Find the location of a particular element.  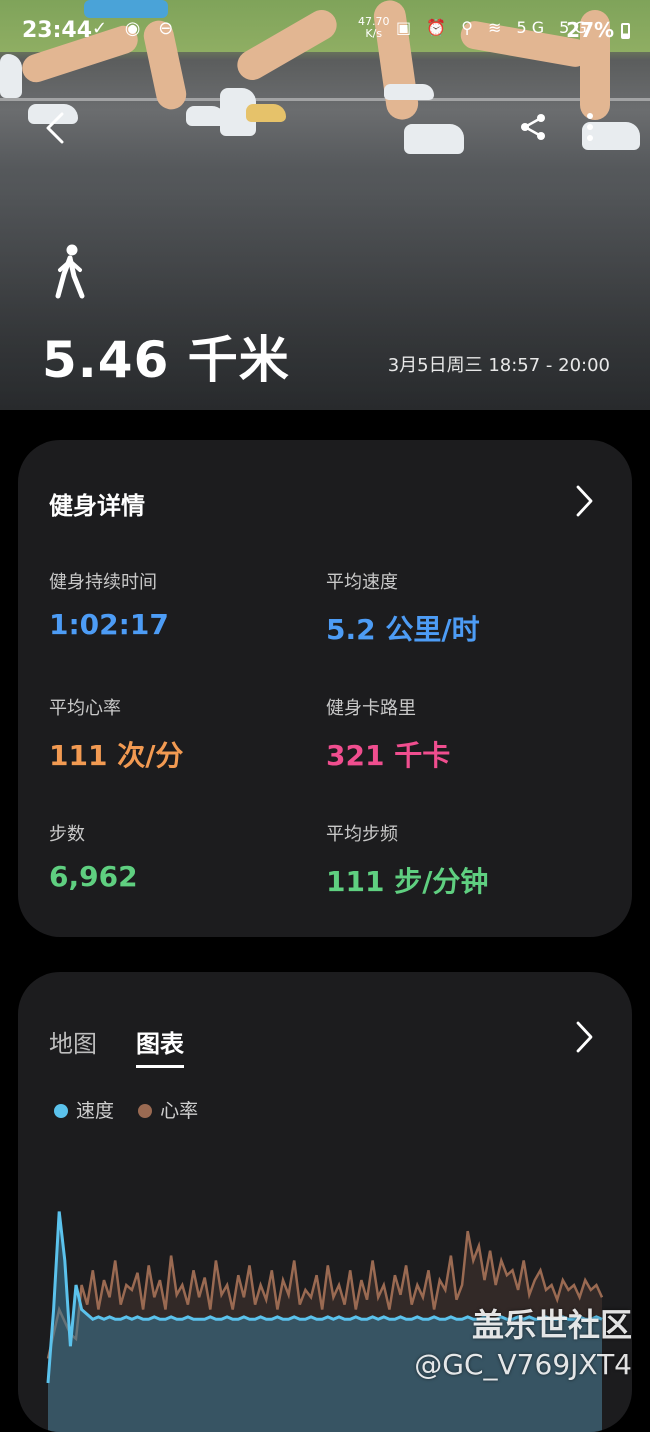

stat-avg-speed: 平均速度 5.2 公里/时 is located at coordinates (403, 608).